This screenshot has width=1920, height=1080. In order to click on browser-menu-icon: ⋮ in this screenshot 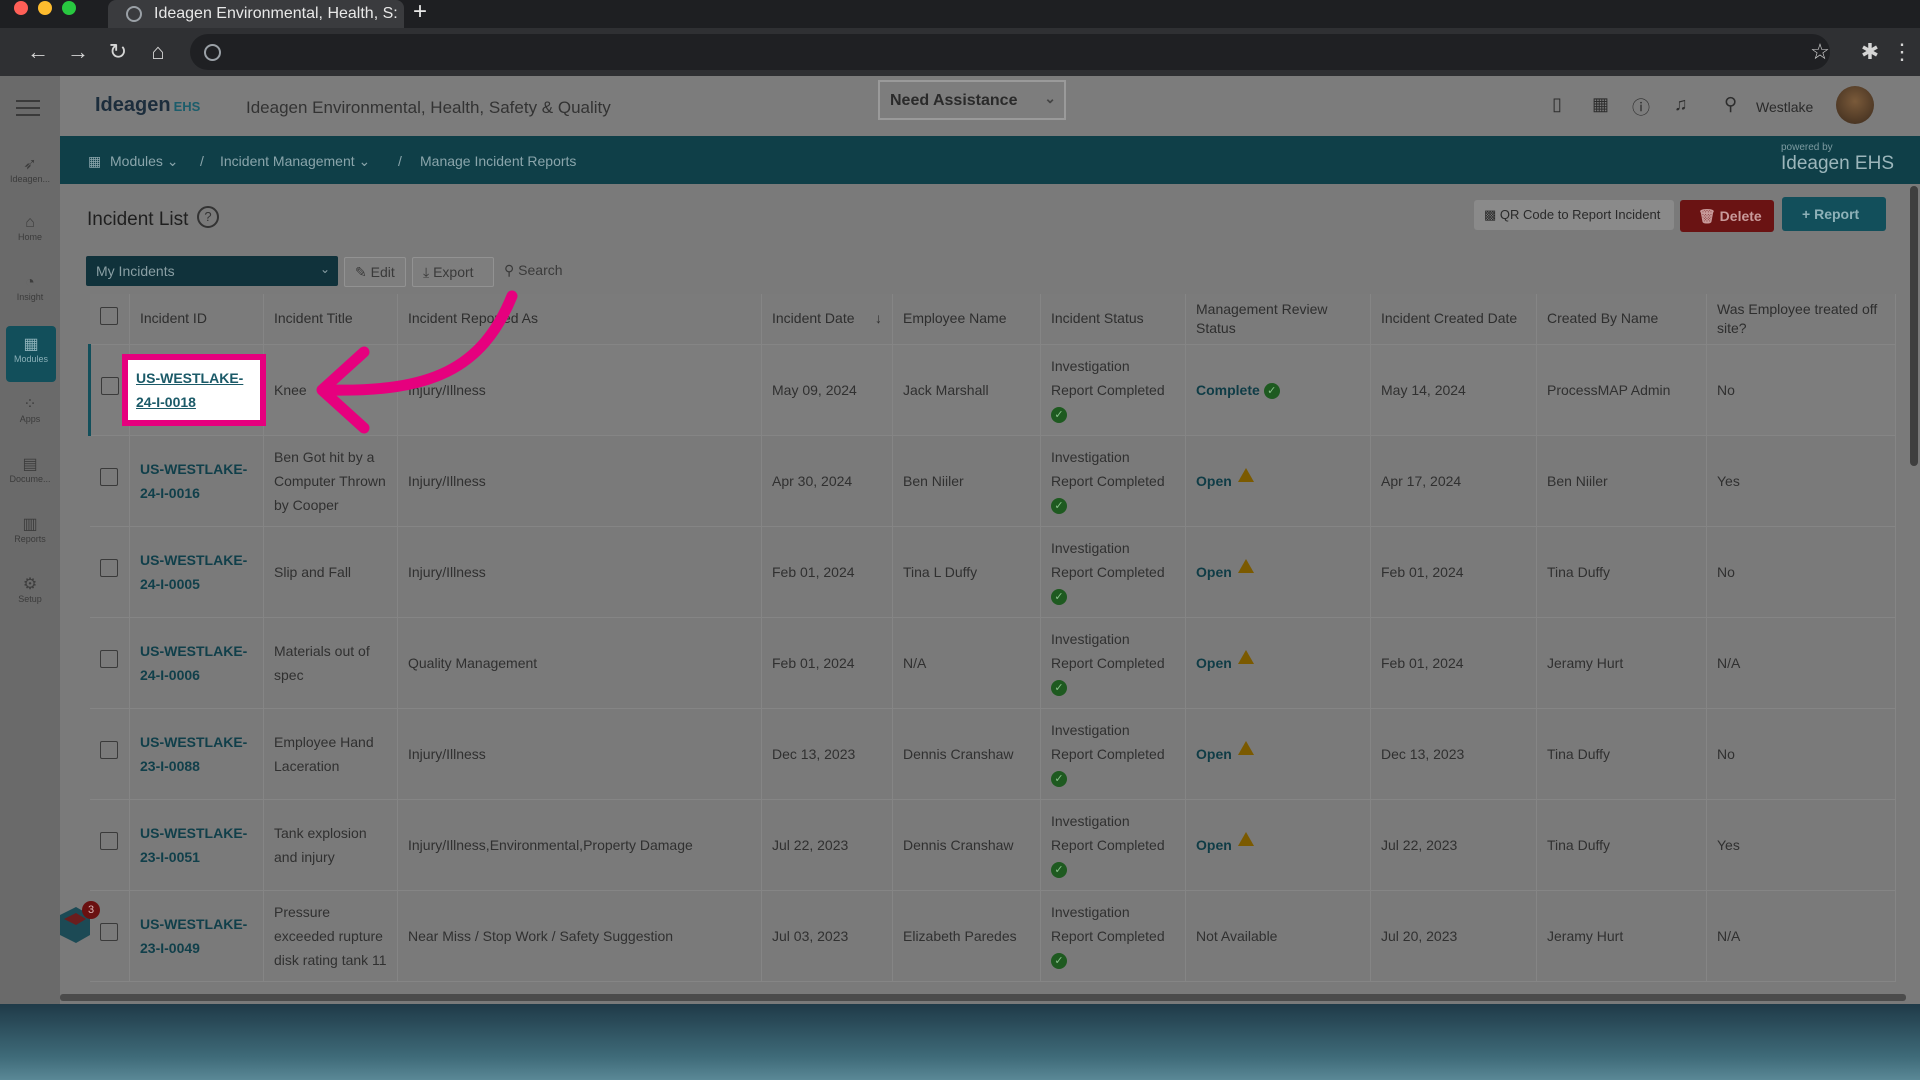, I will do `click(1902, 52)`.